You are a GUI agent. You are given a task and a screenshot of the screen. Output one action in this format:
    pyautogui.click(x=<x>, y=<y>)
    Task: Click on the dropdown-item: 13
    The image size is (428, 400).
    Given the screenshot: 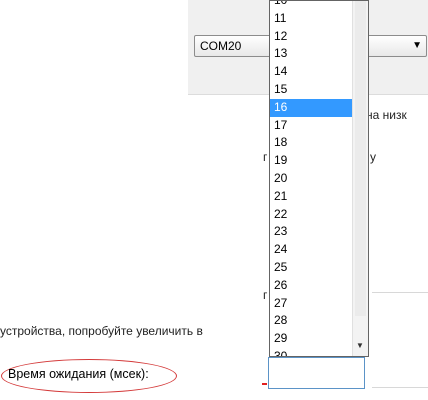 What is the action you would take?
    pyautogui.click(x=312, y=54)
    